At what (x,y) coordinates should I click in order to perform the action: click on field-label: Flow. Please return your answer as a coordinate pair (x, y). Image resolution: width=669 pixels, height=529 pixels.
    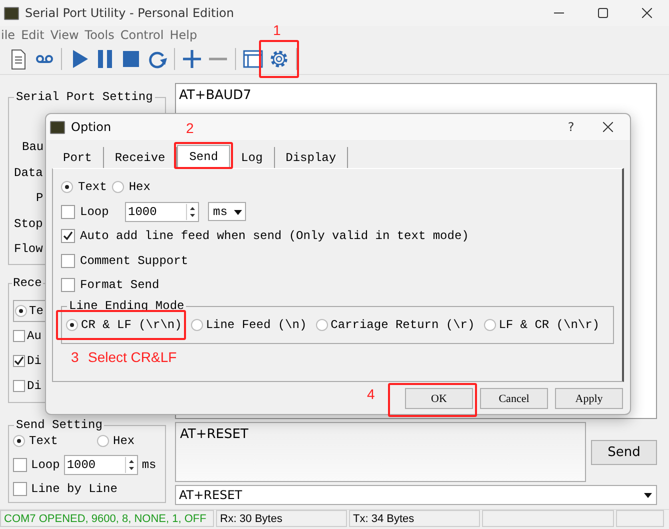
    Looking at the image, I should click on (28, 249).